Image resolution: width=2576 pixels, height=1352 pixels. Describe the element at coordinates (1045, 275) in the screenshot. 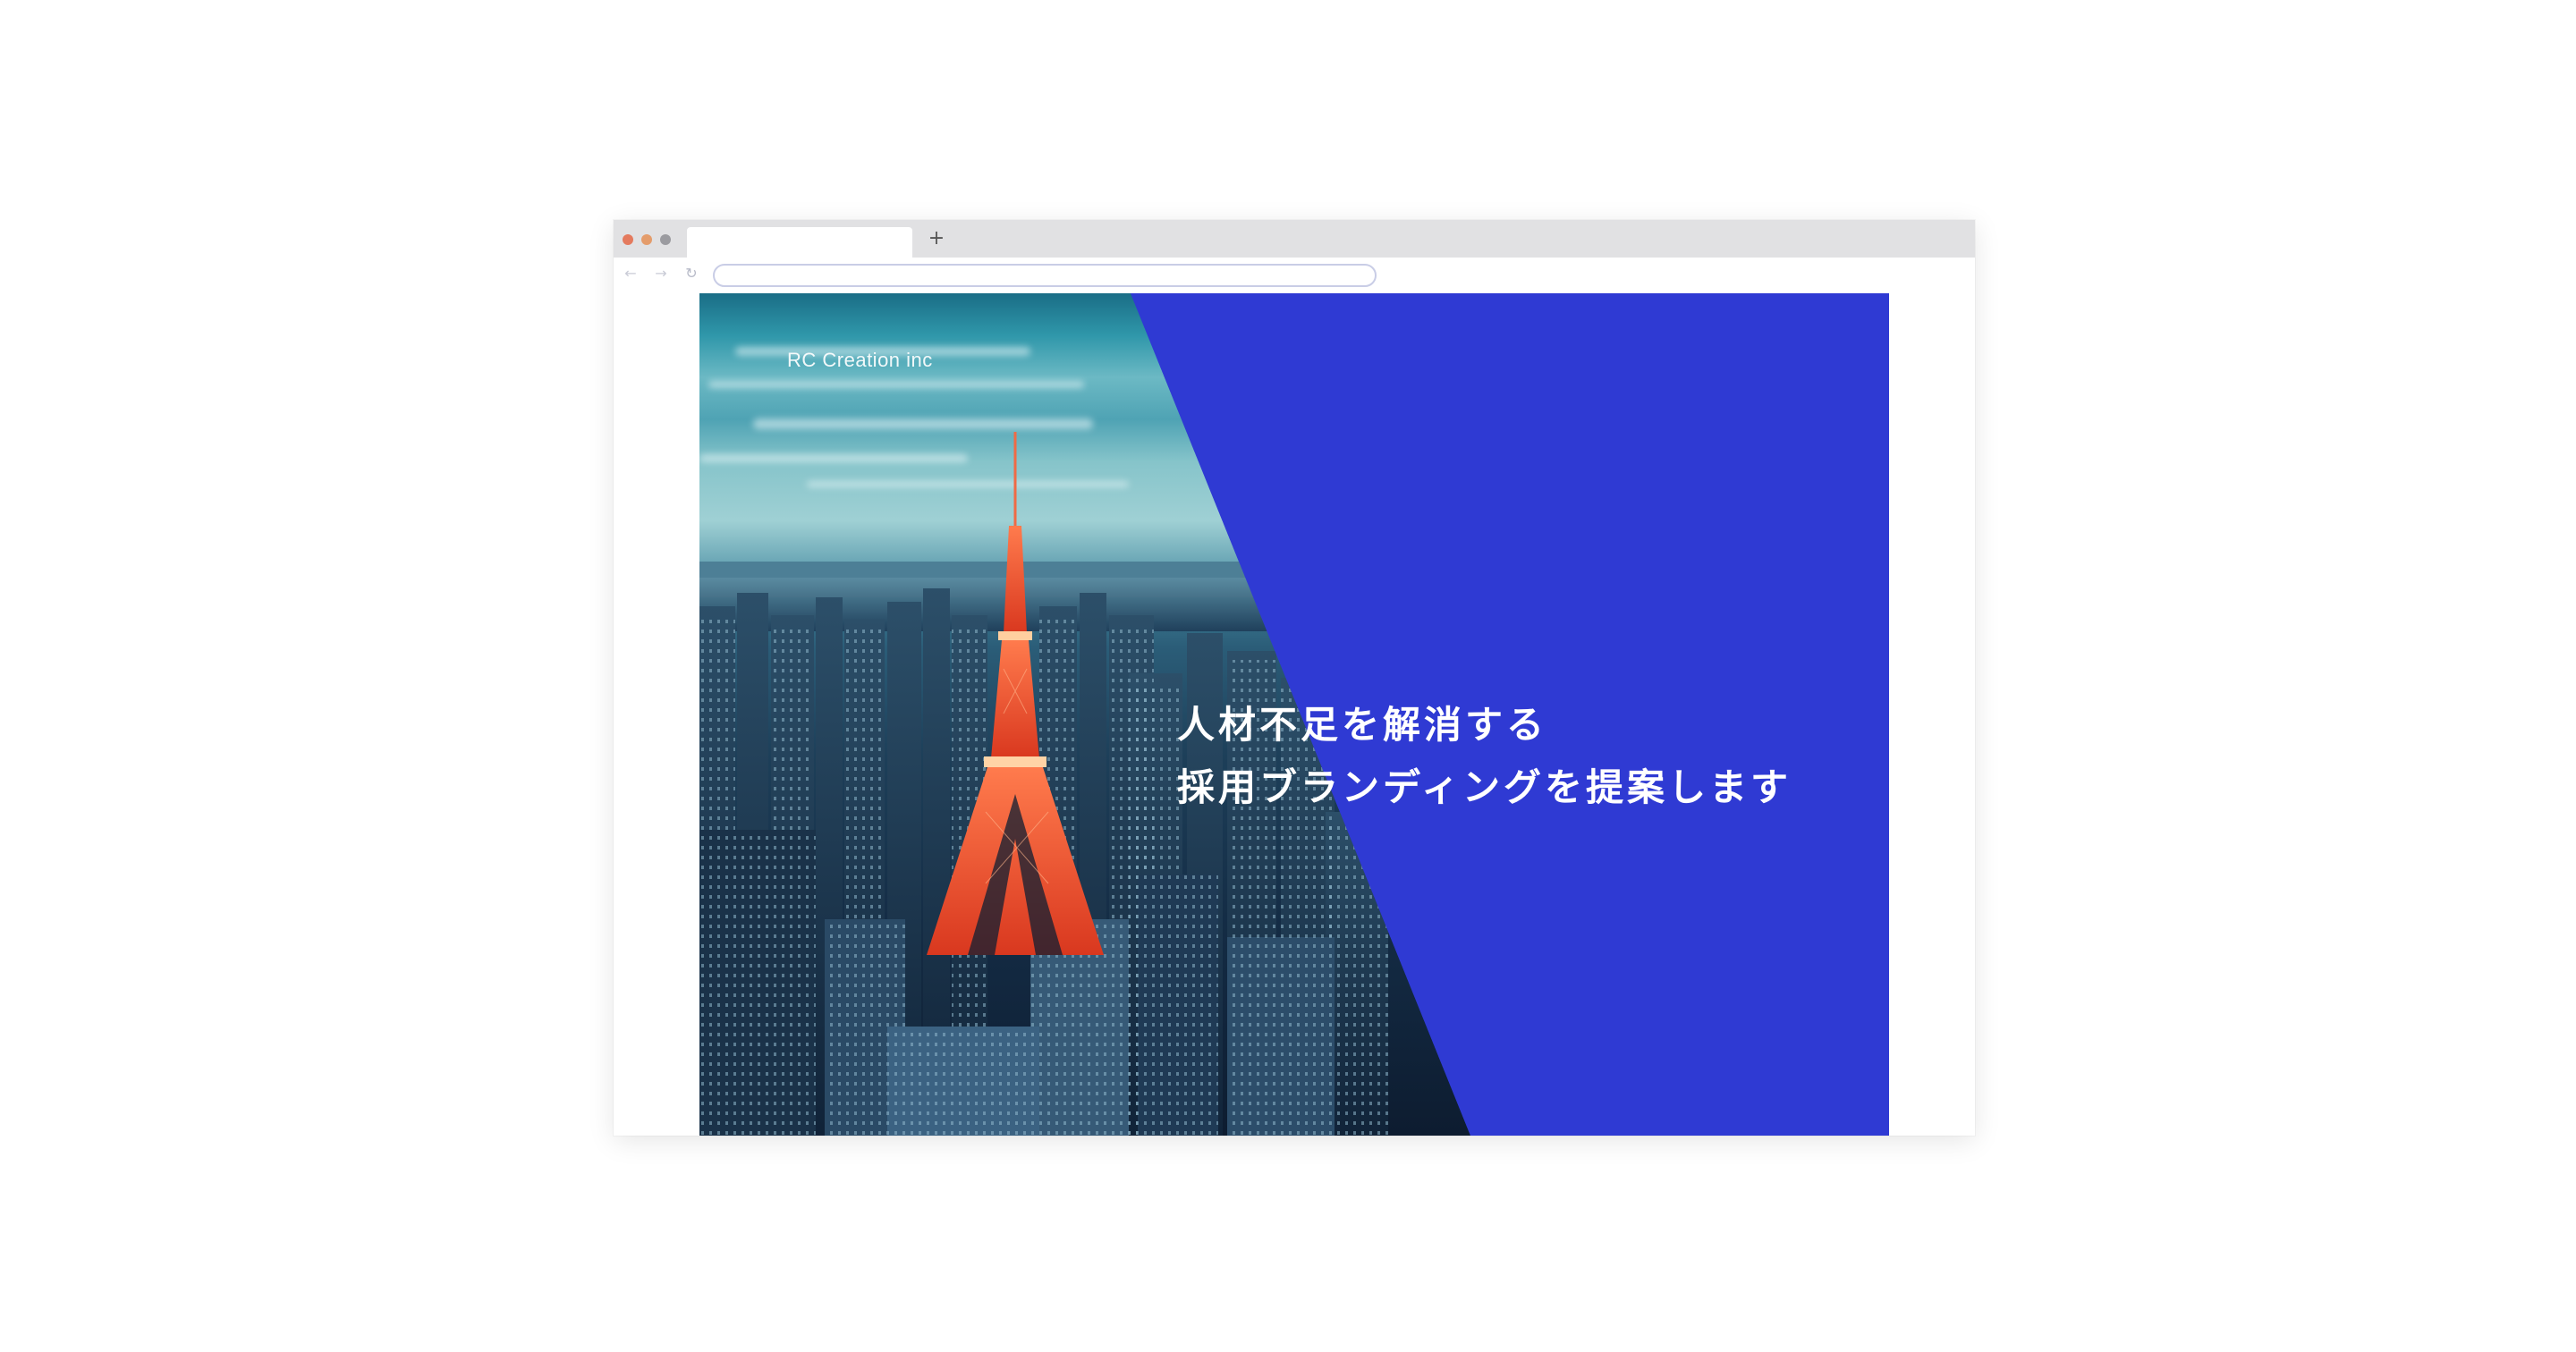

I see `address-bar` at that location.